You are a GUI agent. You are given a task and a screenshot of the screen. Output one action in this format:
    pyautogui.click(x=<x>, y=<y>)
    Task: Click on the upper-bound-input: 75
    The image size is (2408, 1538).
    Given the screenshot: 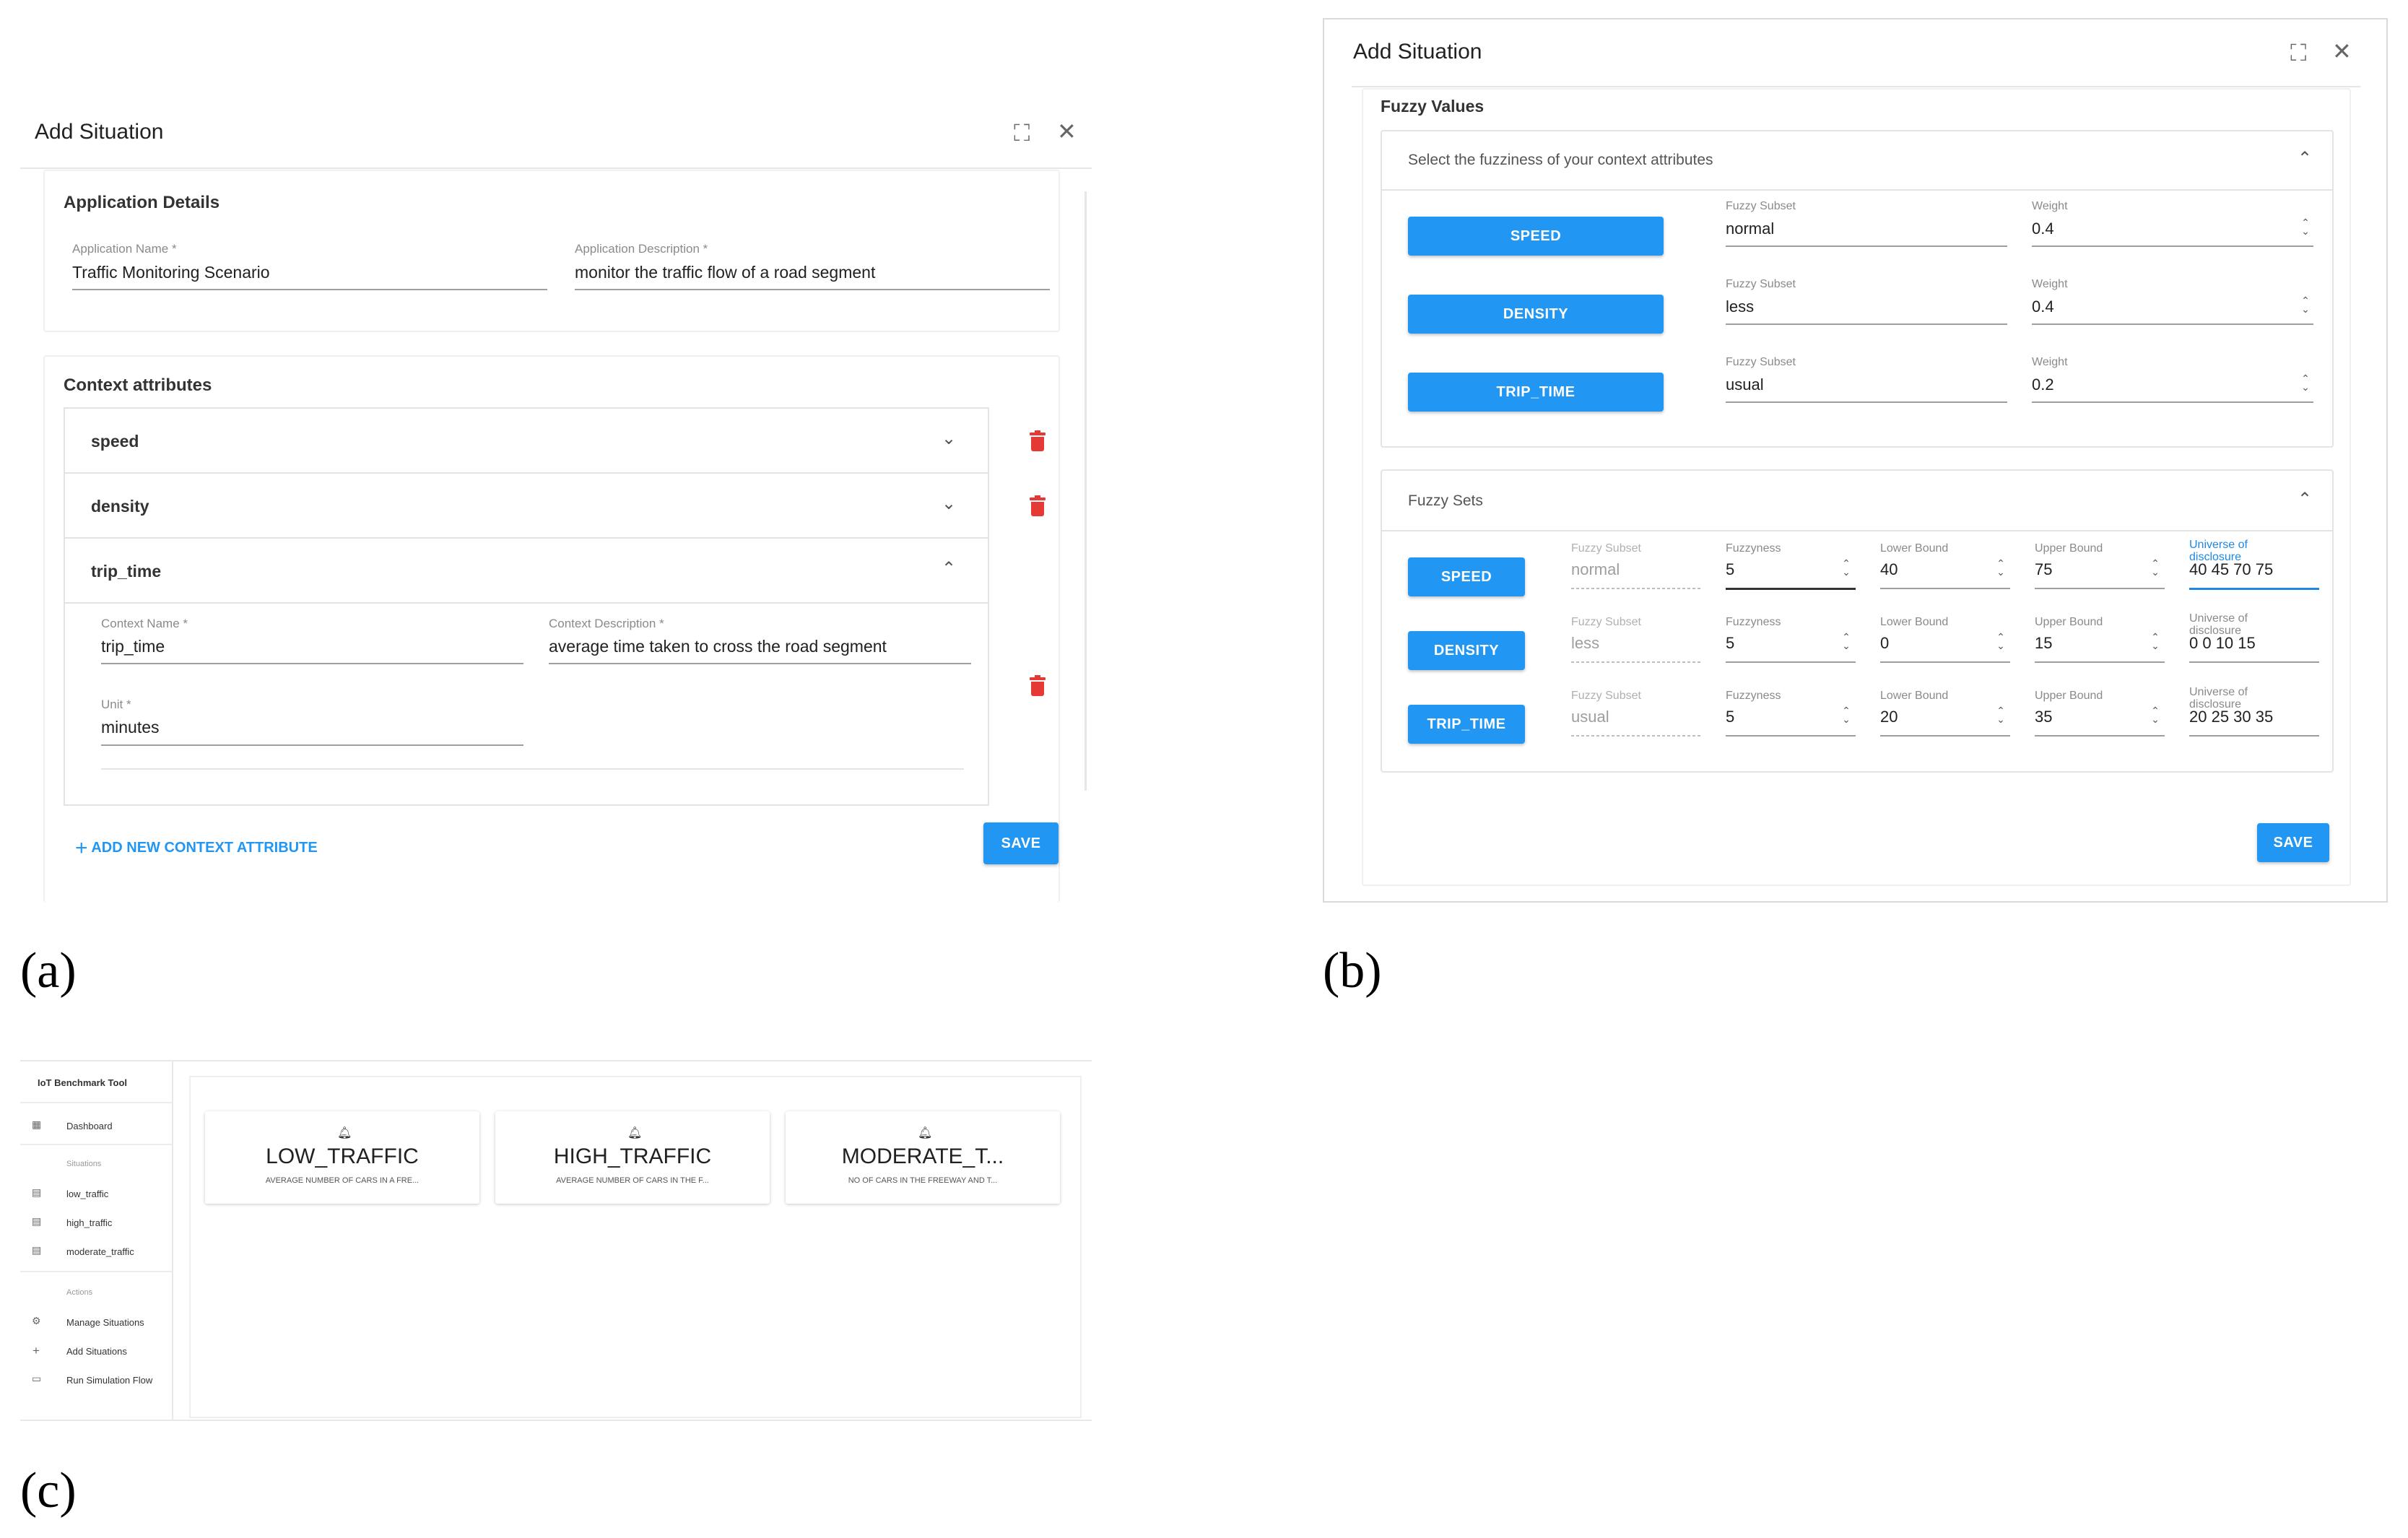 What is the action you would take?
    pyautogui.click(x=2043, y=569)
    